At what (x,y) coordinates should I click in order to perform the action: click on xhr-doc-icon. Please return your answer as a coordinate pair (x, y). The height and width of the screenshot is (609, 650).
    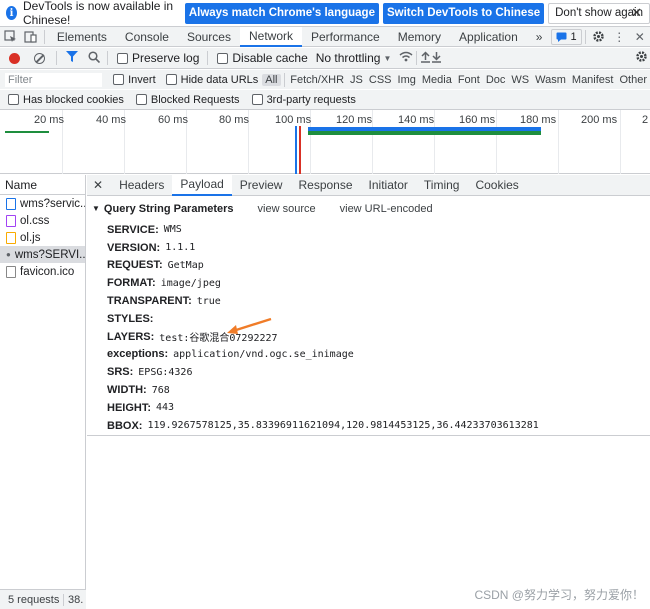
    Looking at the image, I should click on (11, 203).